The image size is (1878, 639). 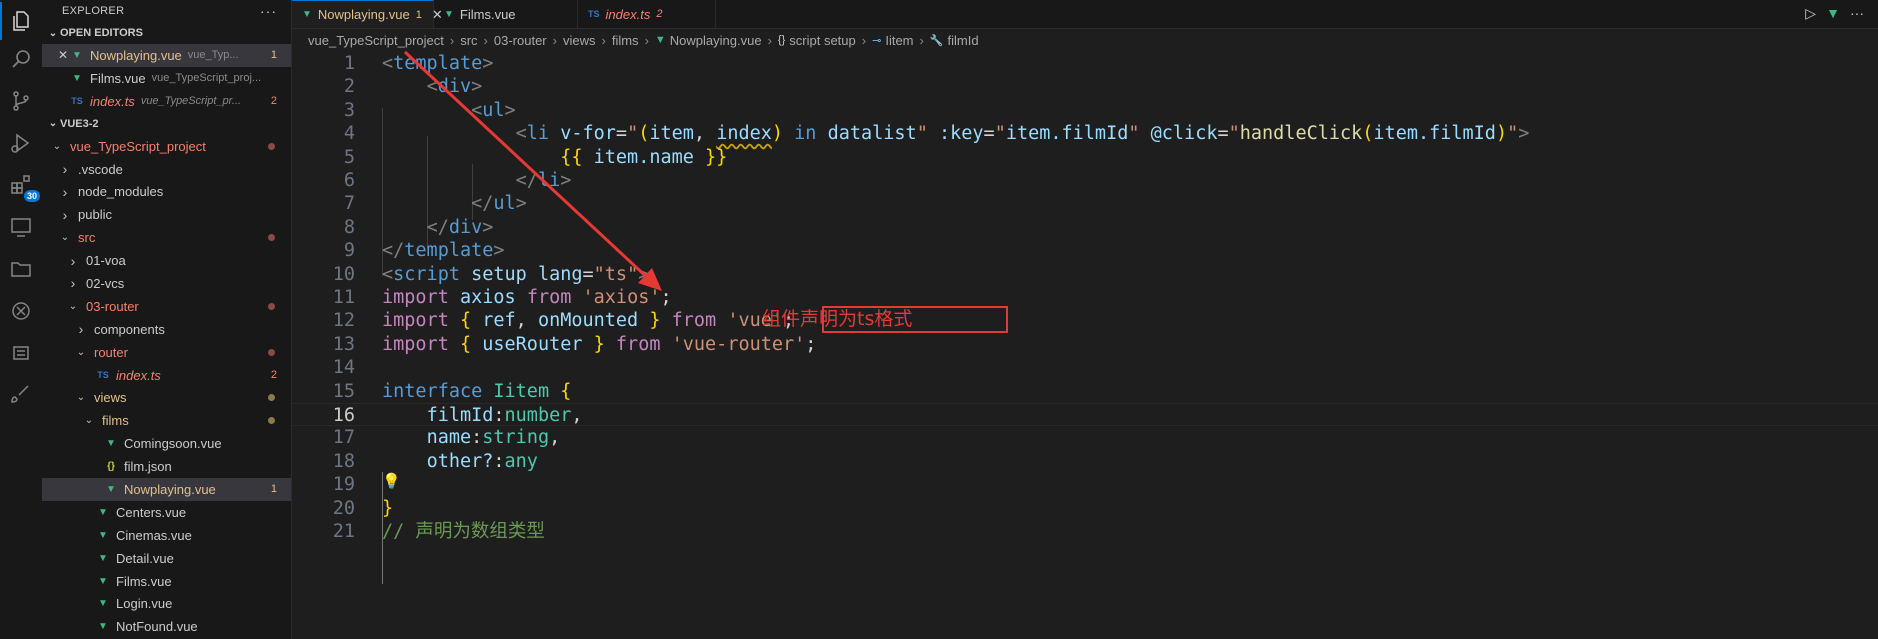 I want to click on tree-item: ⌄ src, so click(x=166, y=237).